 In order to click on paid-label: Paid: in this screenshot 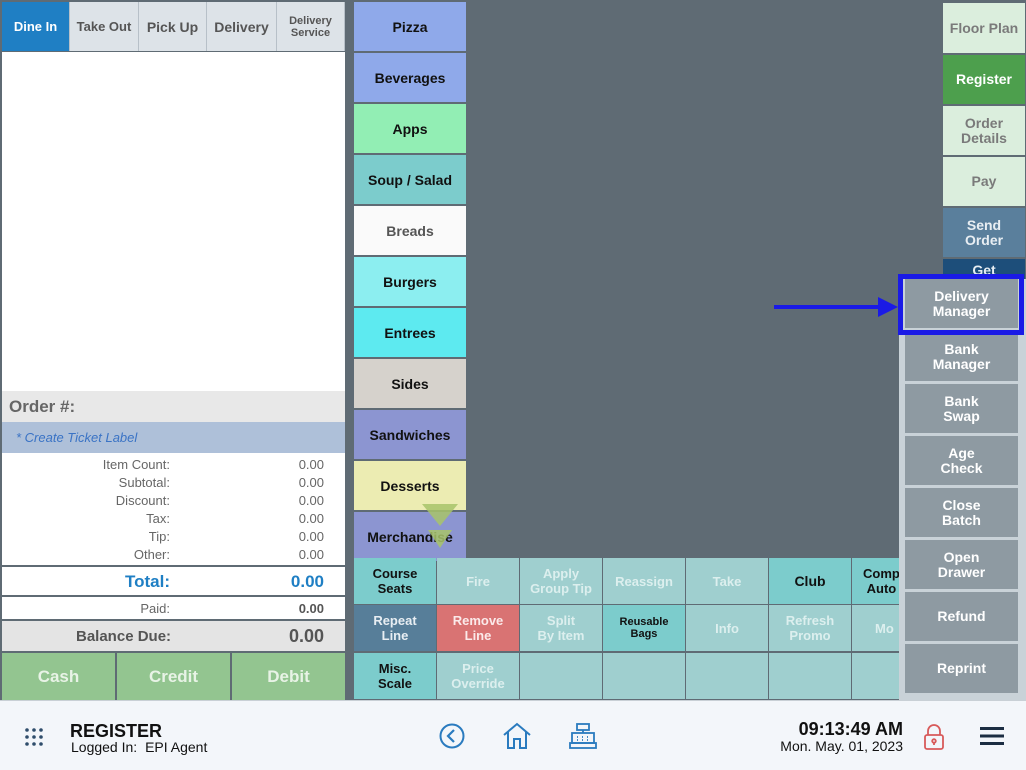, I will do `click(155, 608)`.